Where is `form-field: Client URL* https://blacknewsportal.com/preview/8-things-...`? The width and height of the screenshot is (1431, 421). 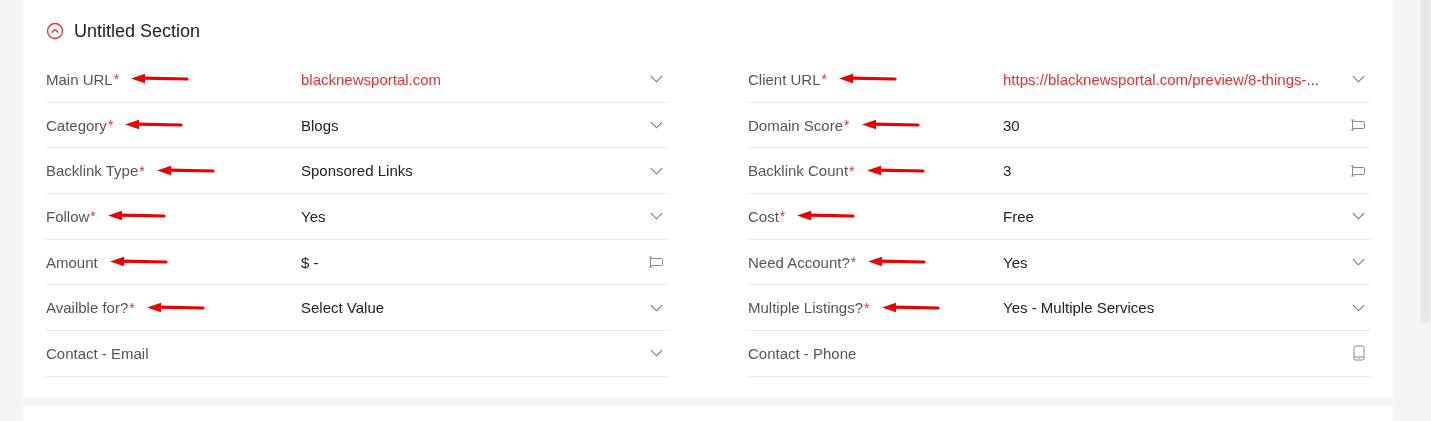 form-field: Client URL* https://blacknewsportal.com/preview/8-things-... is located at coordinates (1059, 80).